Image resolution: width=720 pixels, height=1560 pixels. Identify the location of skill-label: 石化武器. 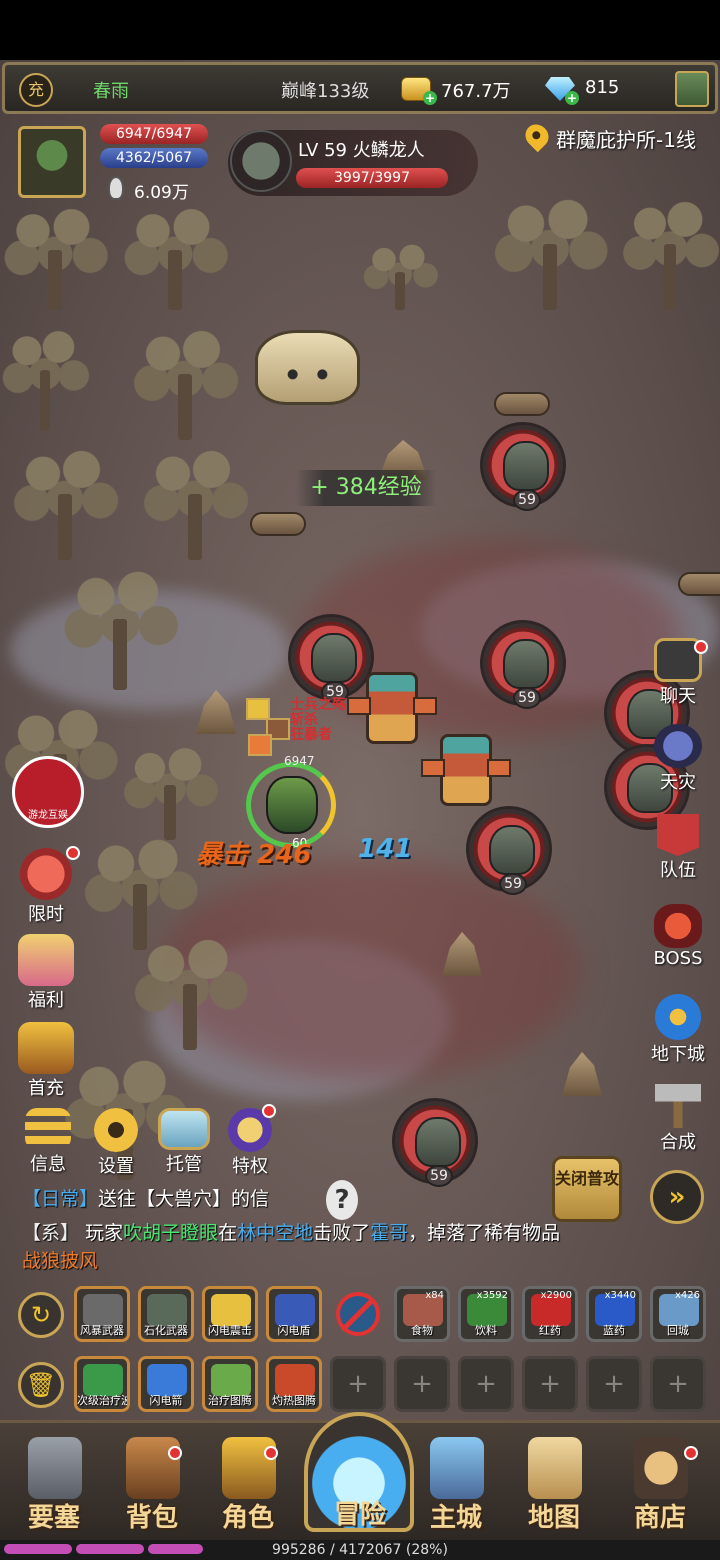
(166, 1330).